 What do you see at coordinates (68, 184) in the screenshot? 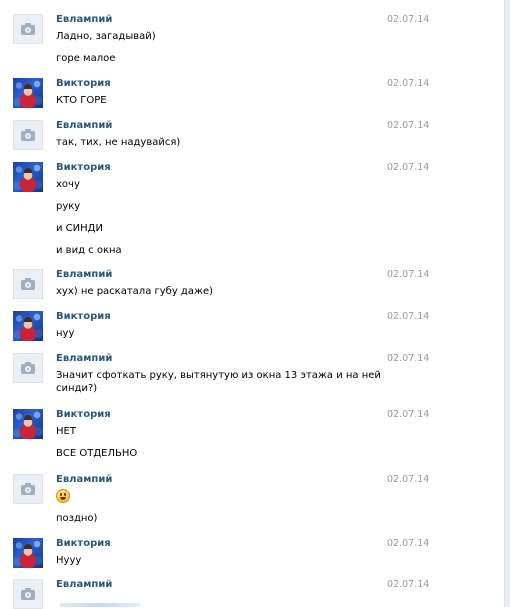
I see `message-text: хочу` at bounding box center [68, 184].